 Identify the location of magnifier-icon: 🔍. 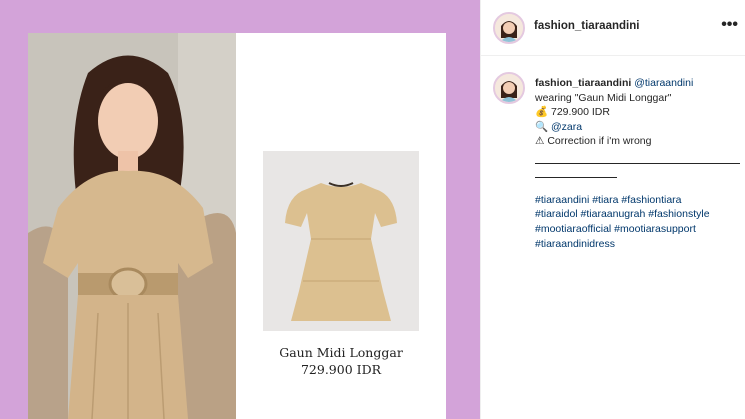
(542, 126).